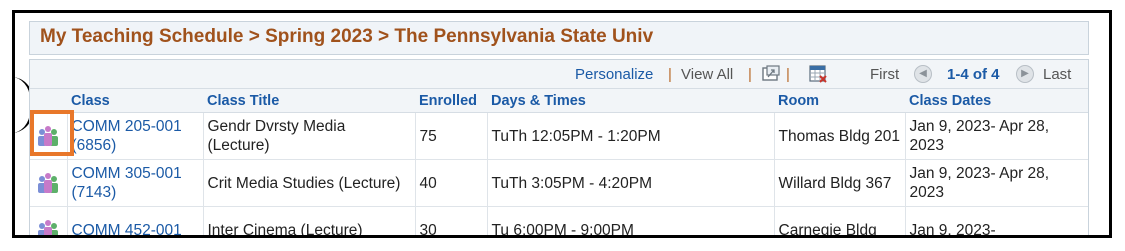 The image size is (1125, 251). I want to click on personalize-link: Personalize, so click(614, 74).